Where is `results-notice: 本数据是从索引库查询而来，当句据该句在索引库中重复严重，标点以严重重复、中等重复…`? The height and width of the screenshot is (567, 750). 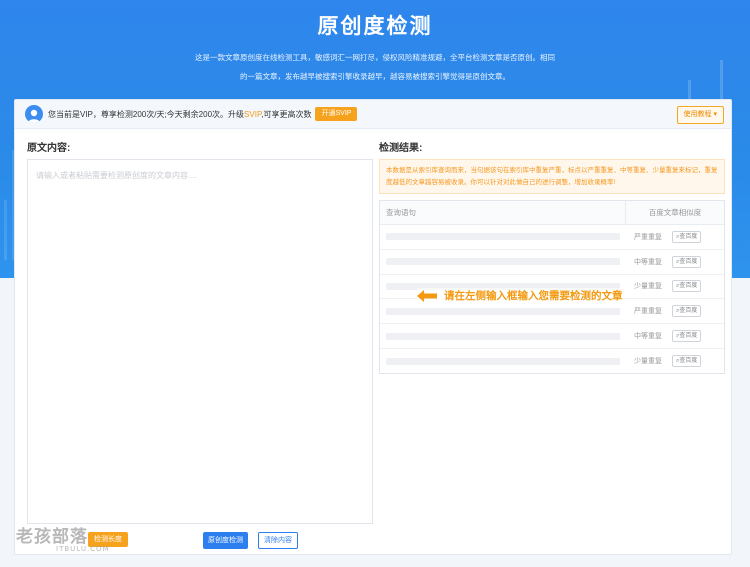 results-notice: 本数据是从索引库查询而来，当句据该句在索引库中重复严重，标点以严重重复、中等重复… is located at coordinates (552, 176).